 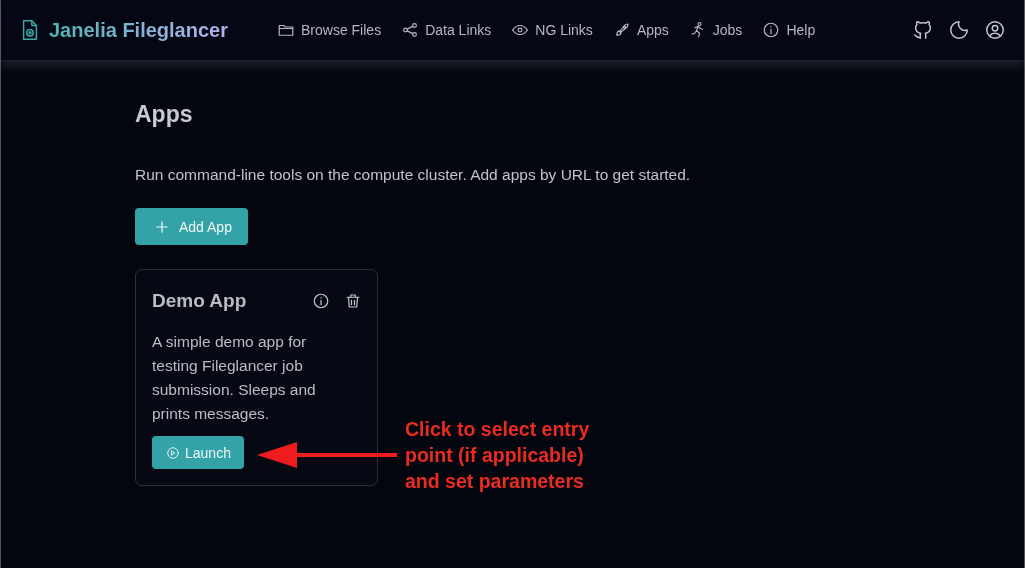 What do you see at coordinates (640, 30) in the screenshot?
I see `nav-link: Apps` at bounding box center [640, 30].